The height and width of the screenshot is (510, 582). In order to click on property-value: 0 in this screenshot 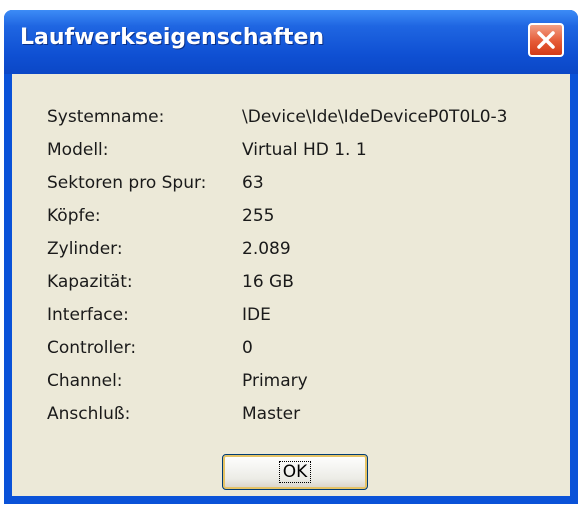, I will do `click(247, 348)`.